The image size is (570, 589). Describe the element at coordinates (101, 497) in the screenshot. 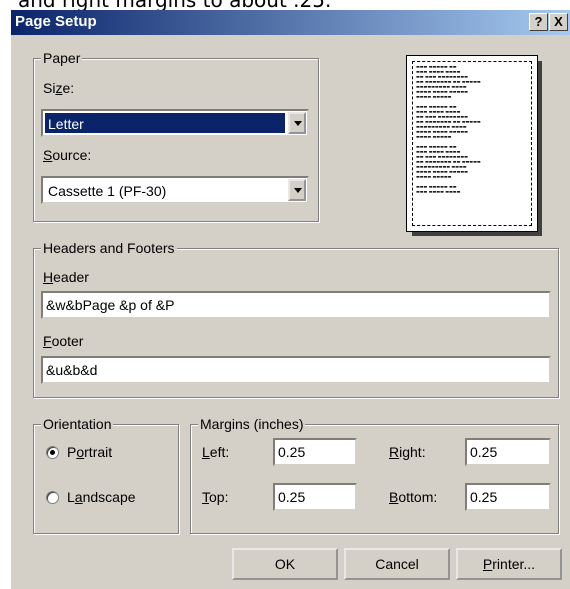

I see `landscape-label: Landscape` at that location.